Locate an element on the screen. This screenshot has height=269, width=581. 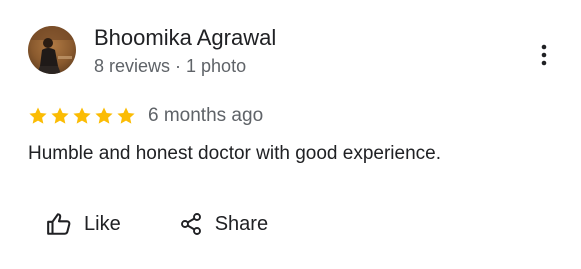
like-button: Like is located at coordinates (83, 224).